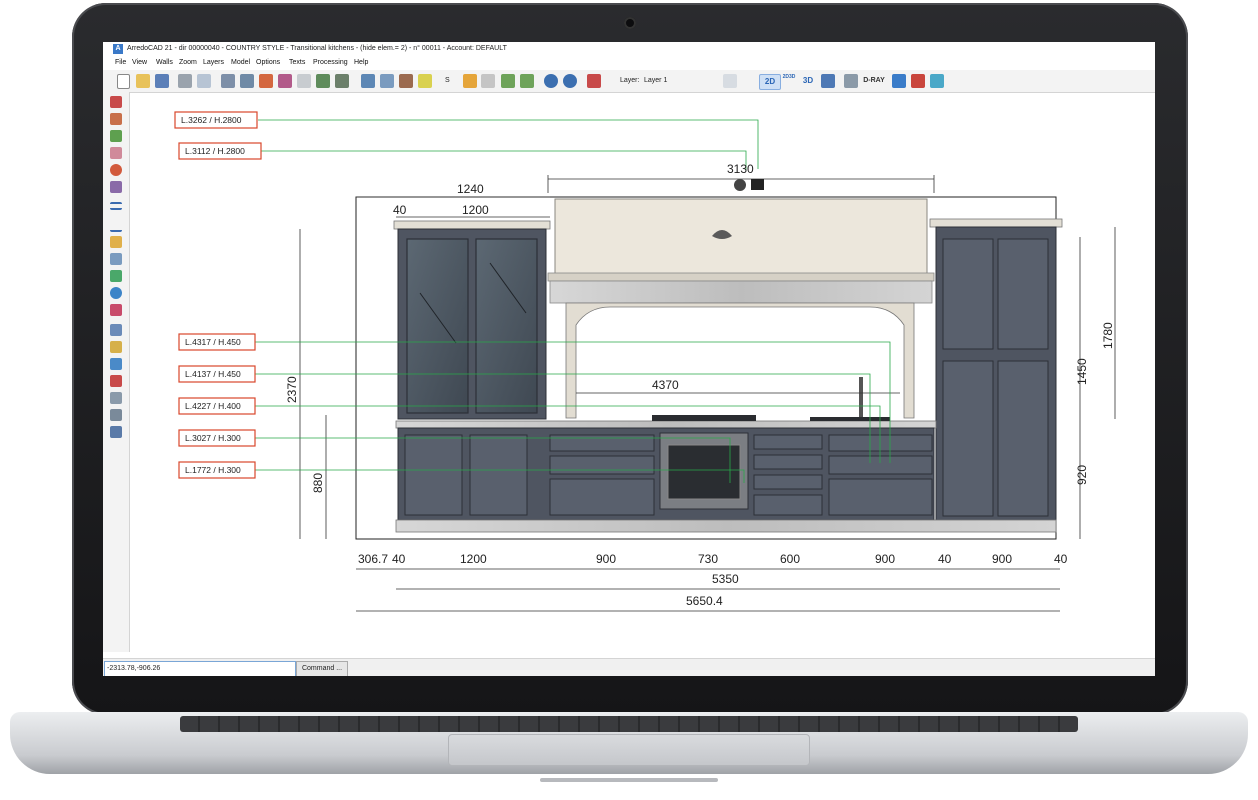 Image resolution: width=1258 pixels, height=800 pixels. Describe the element at coordinates (918, 81) in the screenshot. I see `catalog-icon` at that location.